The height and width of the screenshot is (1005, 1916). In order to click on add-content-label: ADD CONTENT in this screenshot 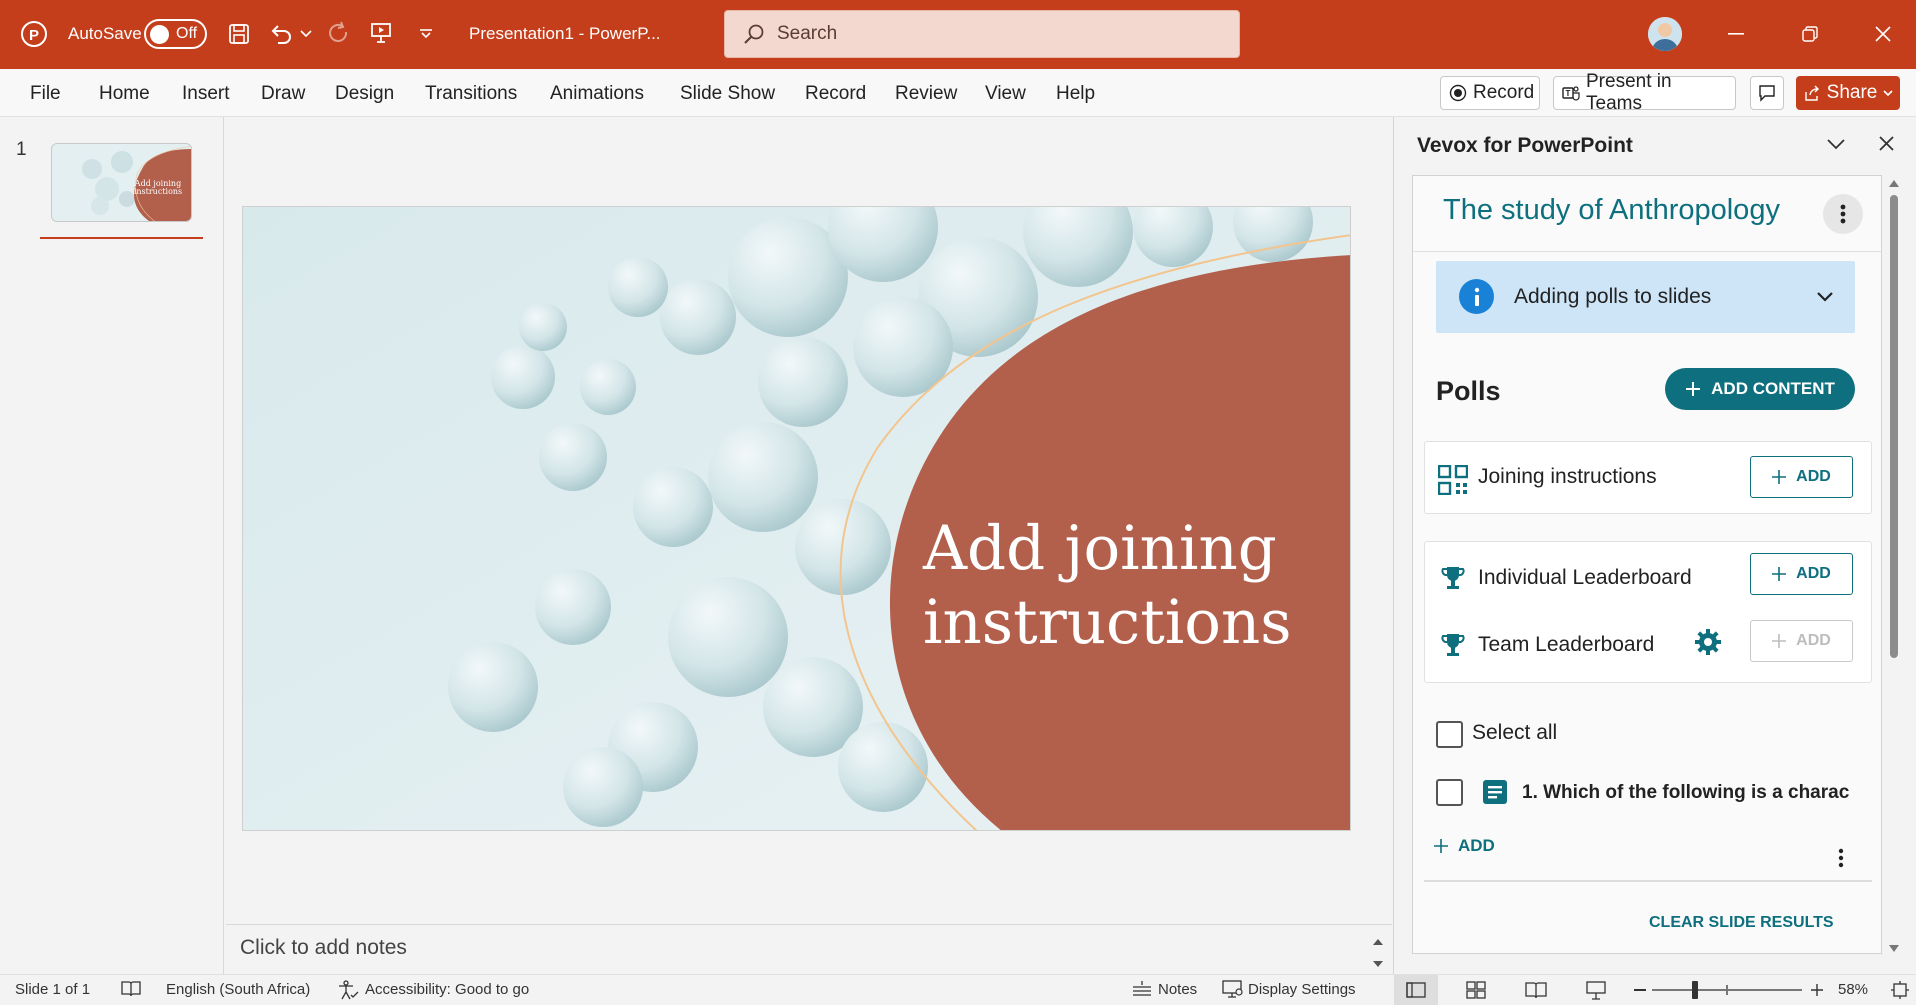, I will do `click(1773, 388)`.